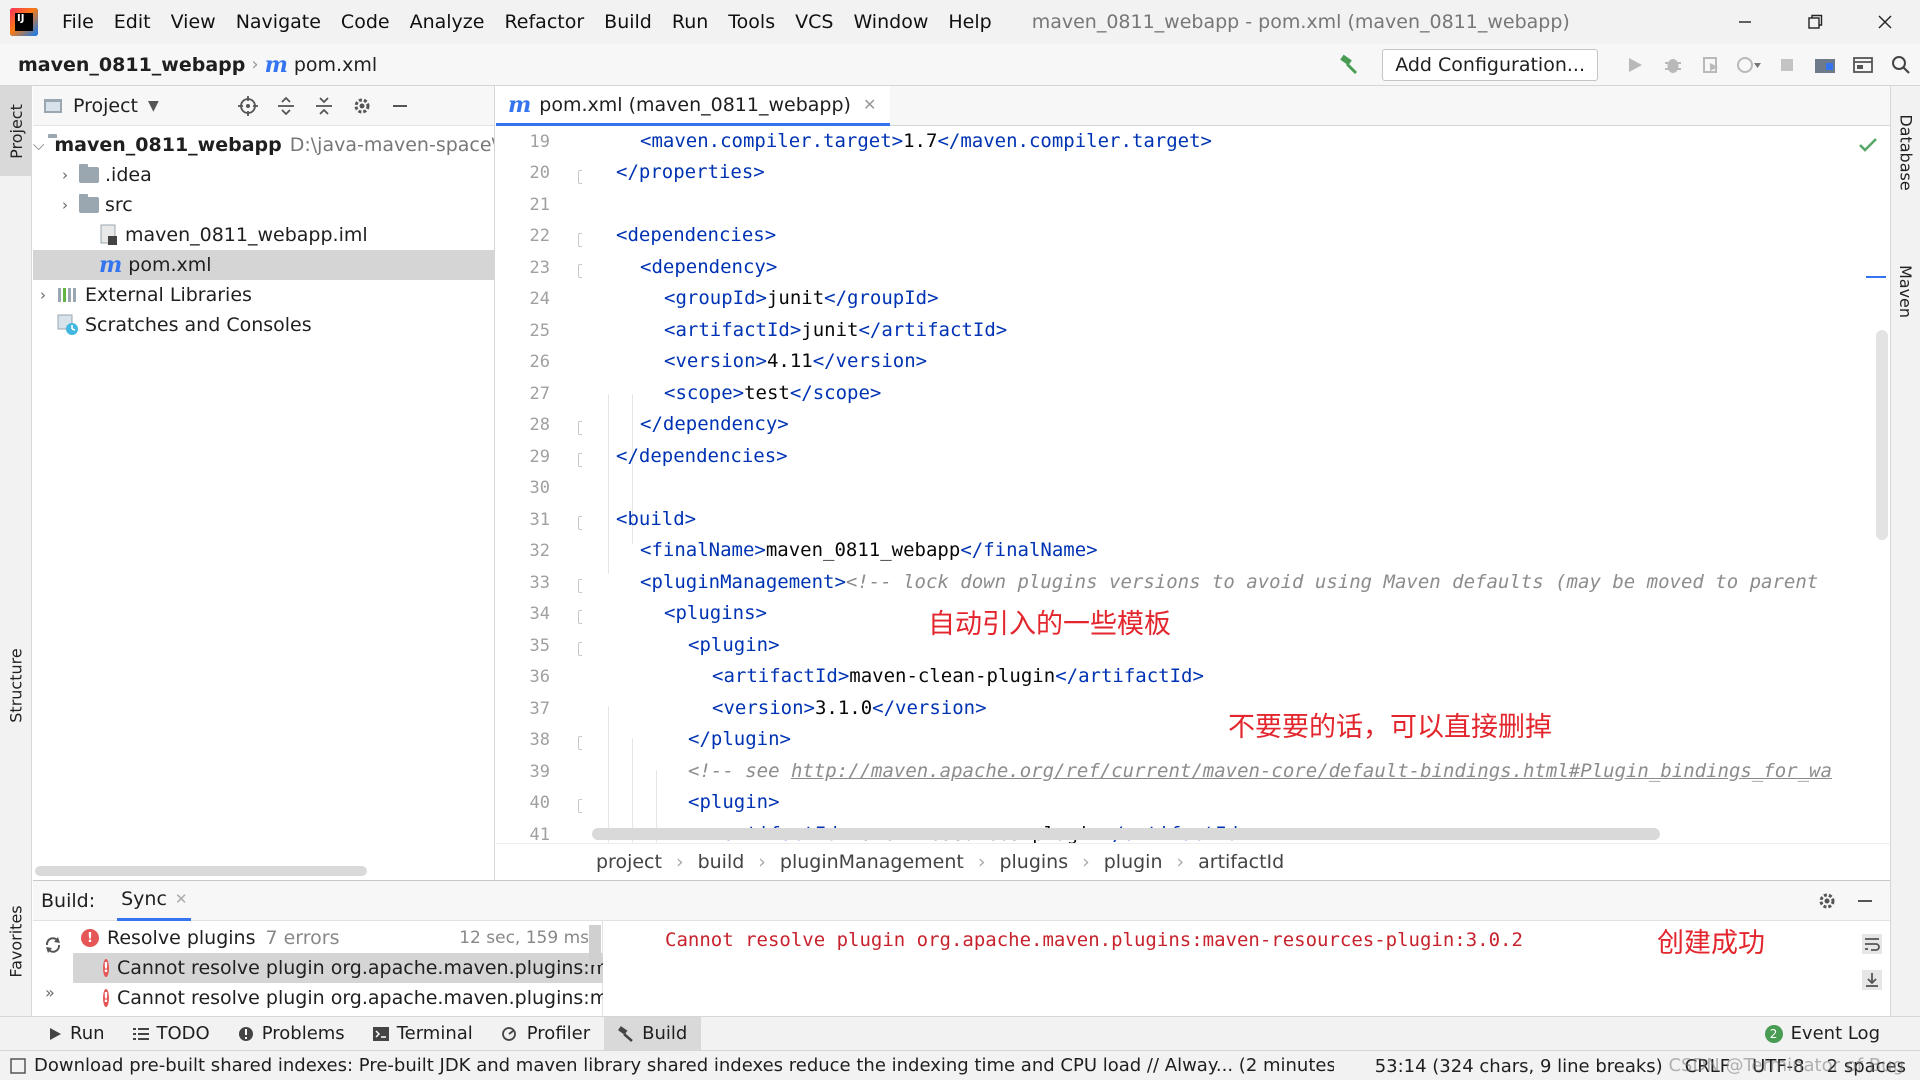 The height and width of the screenshot is (1080, 1920). Describe the element at coordinates (291, 1034) in the screenshot. I see `tool-problems: Problems` at that location.